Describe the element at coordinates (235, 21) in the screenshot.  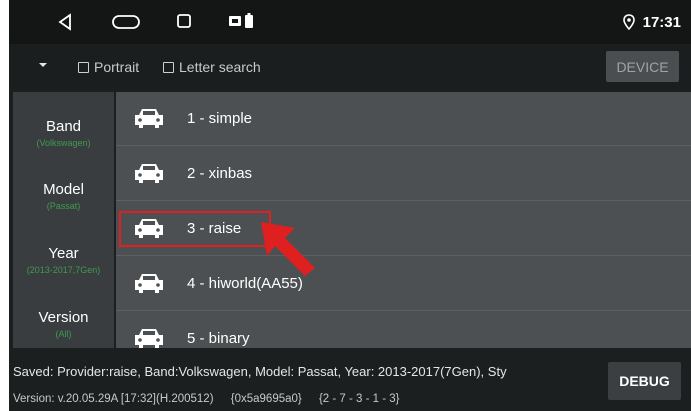
I see `screenshot-icon` at that location.